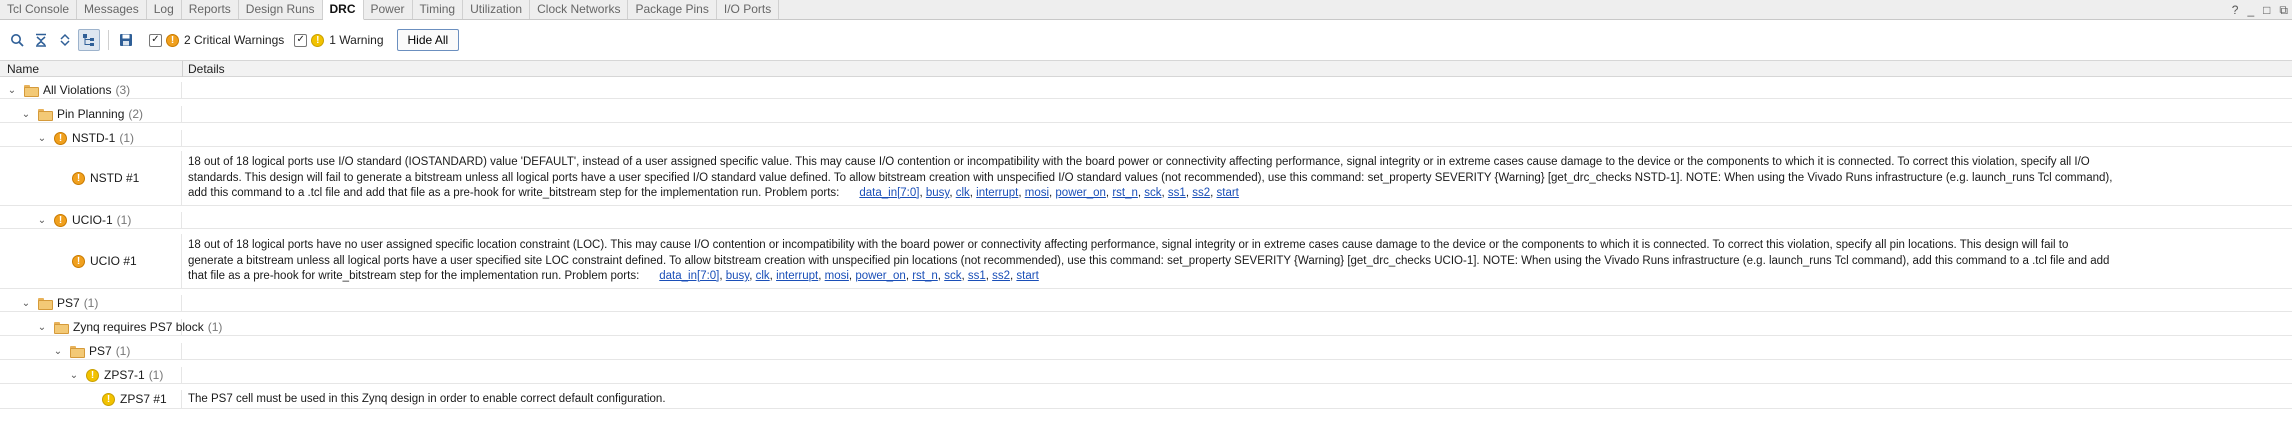 The height and width of the screenshot is (422, 2292). What do you see at coordinates (108, 40) in the screenshot?
I see `toolbar-separator` at bounding box center [108, 40].